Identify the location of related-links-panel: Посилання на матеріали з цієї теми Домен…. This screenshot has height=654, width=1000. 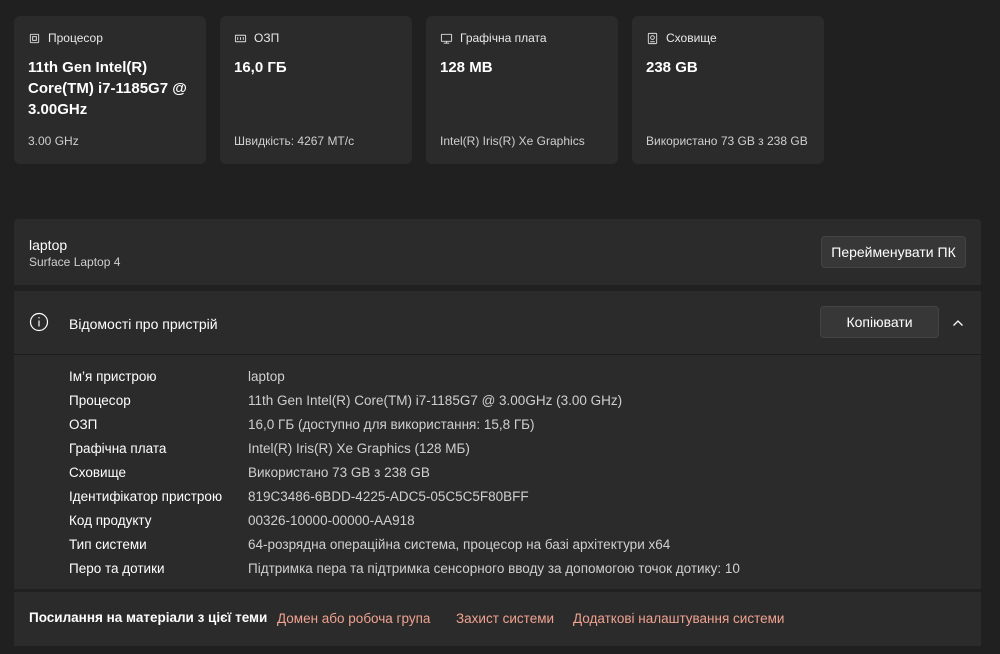
(497, 619).